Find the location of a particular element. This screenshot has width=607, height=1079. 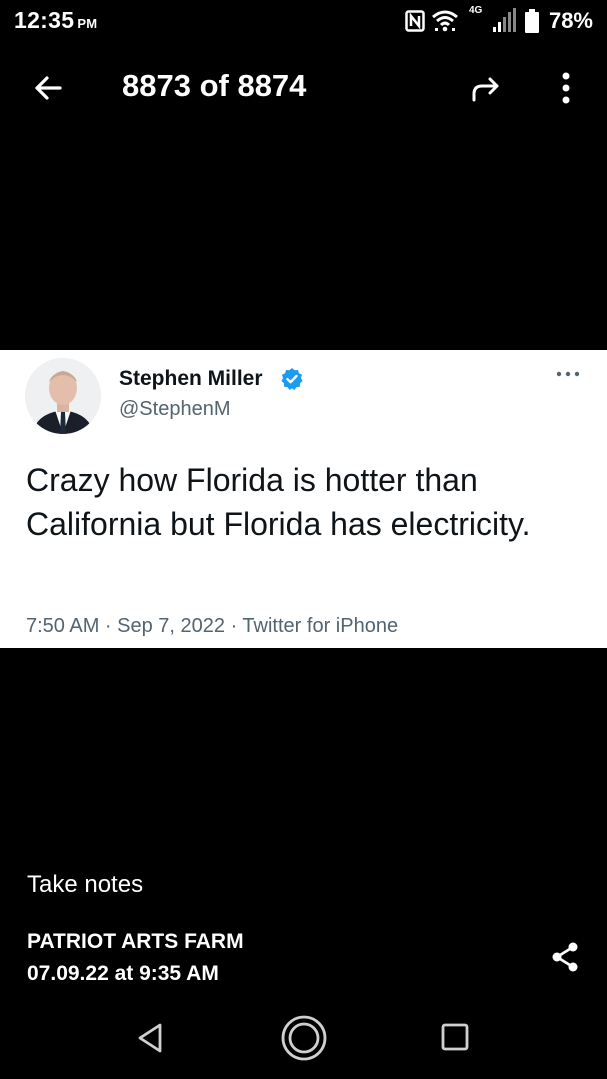

top-app-bar: 8873 of 8874 is located at coordinates (303, 88).